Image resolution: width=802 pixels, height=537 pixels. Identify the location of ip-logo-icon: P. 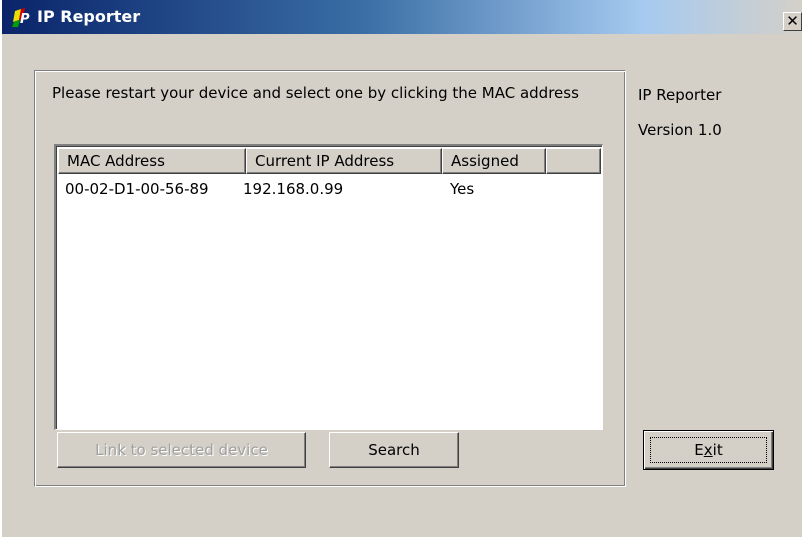
(21, 17).